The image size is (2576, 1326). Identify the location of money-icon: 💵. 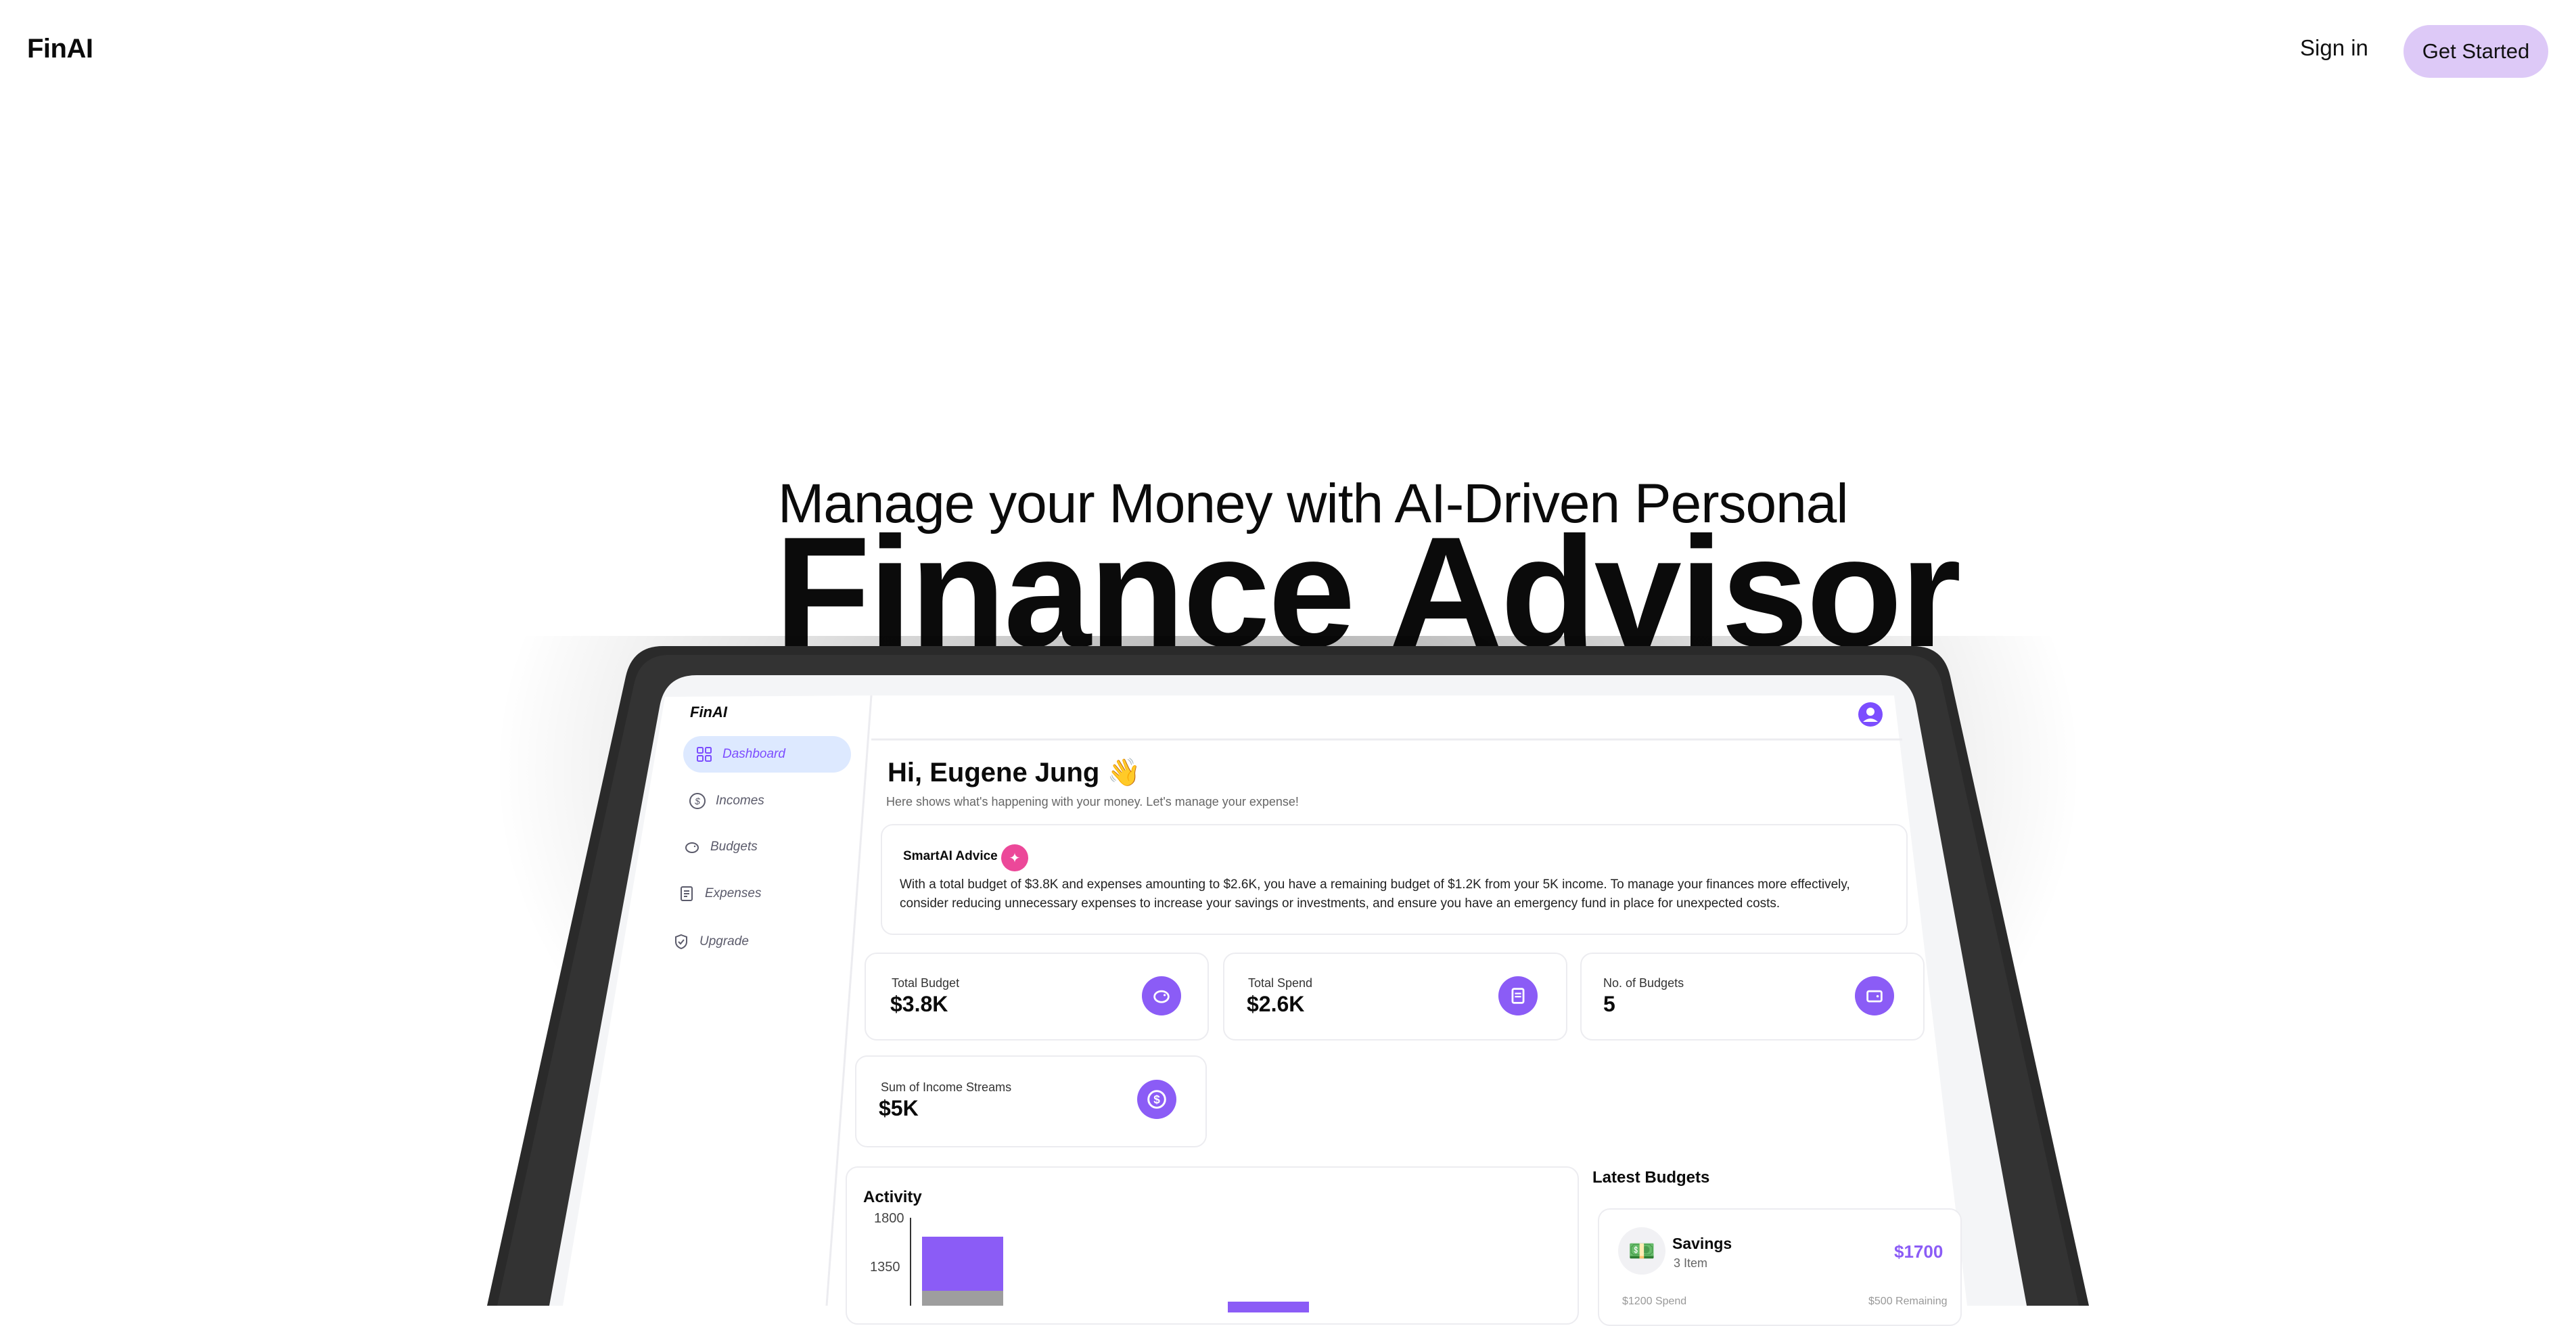
(1641, 1251).